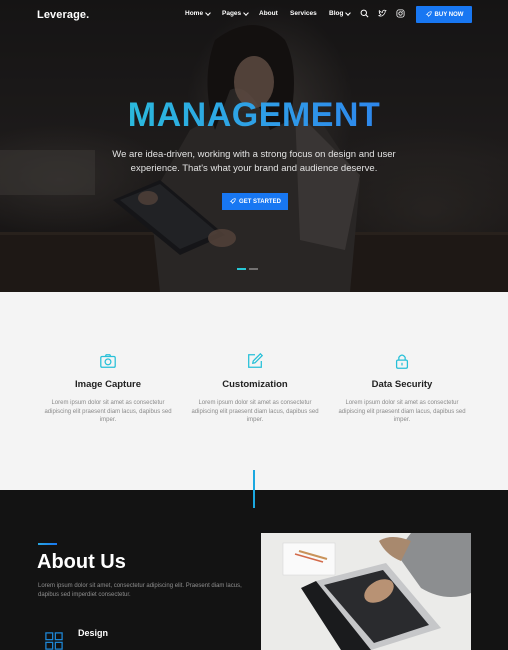  What do you see at coordinates (47, 544) in the screenshot?
I see `title-accent-bar` at bounding box center [47, 544].